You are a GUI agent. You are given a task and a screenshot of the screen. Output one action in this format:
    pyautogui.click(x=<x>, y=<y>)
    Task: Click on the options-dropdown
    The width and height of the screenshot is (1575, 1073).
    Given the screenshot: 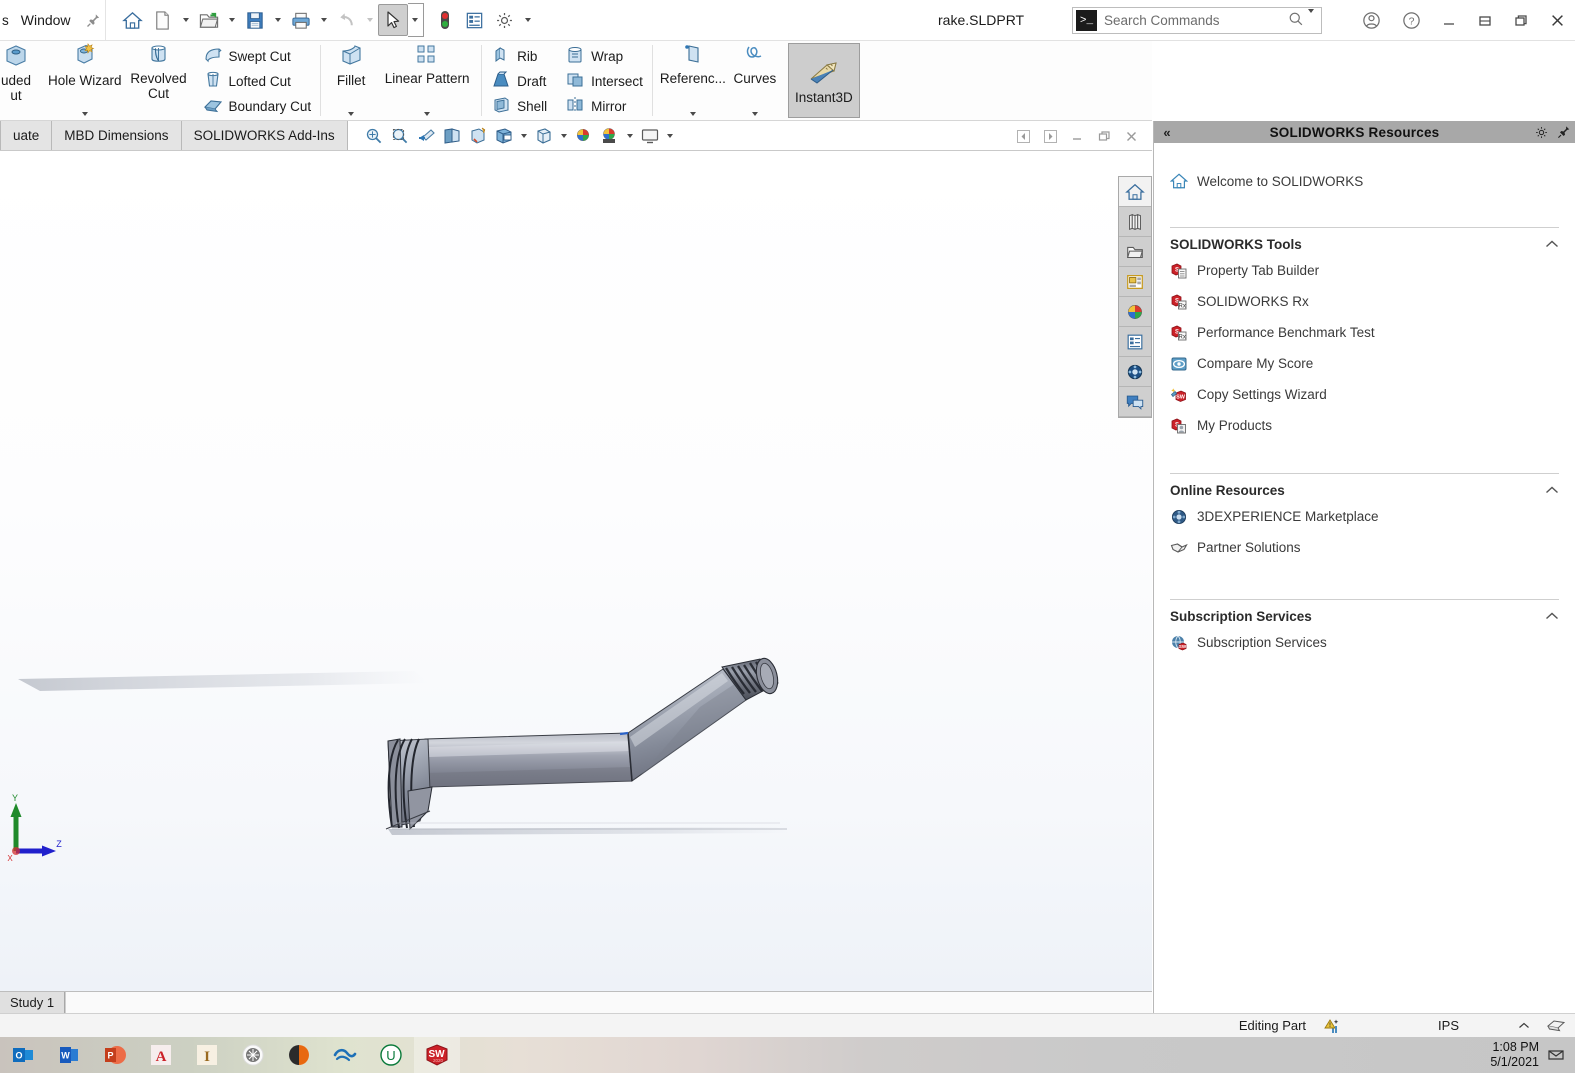 What is the action you would take?
    pyautogui.click(x=528, y=20)
    